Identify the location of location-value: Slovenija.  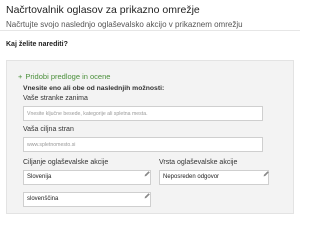
(39, 177).